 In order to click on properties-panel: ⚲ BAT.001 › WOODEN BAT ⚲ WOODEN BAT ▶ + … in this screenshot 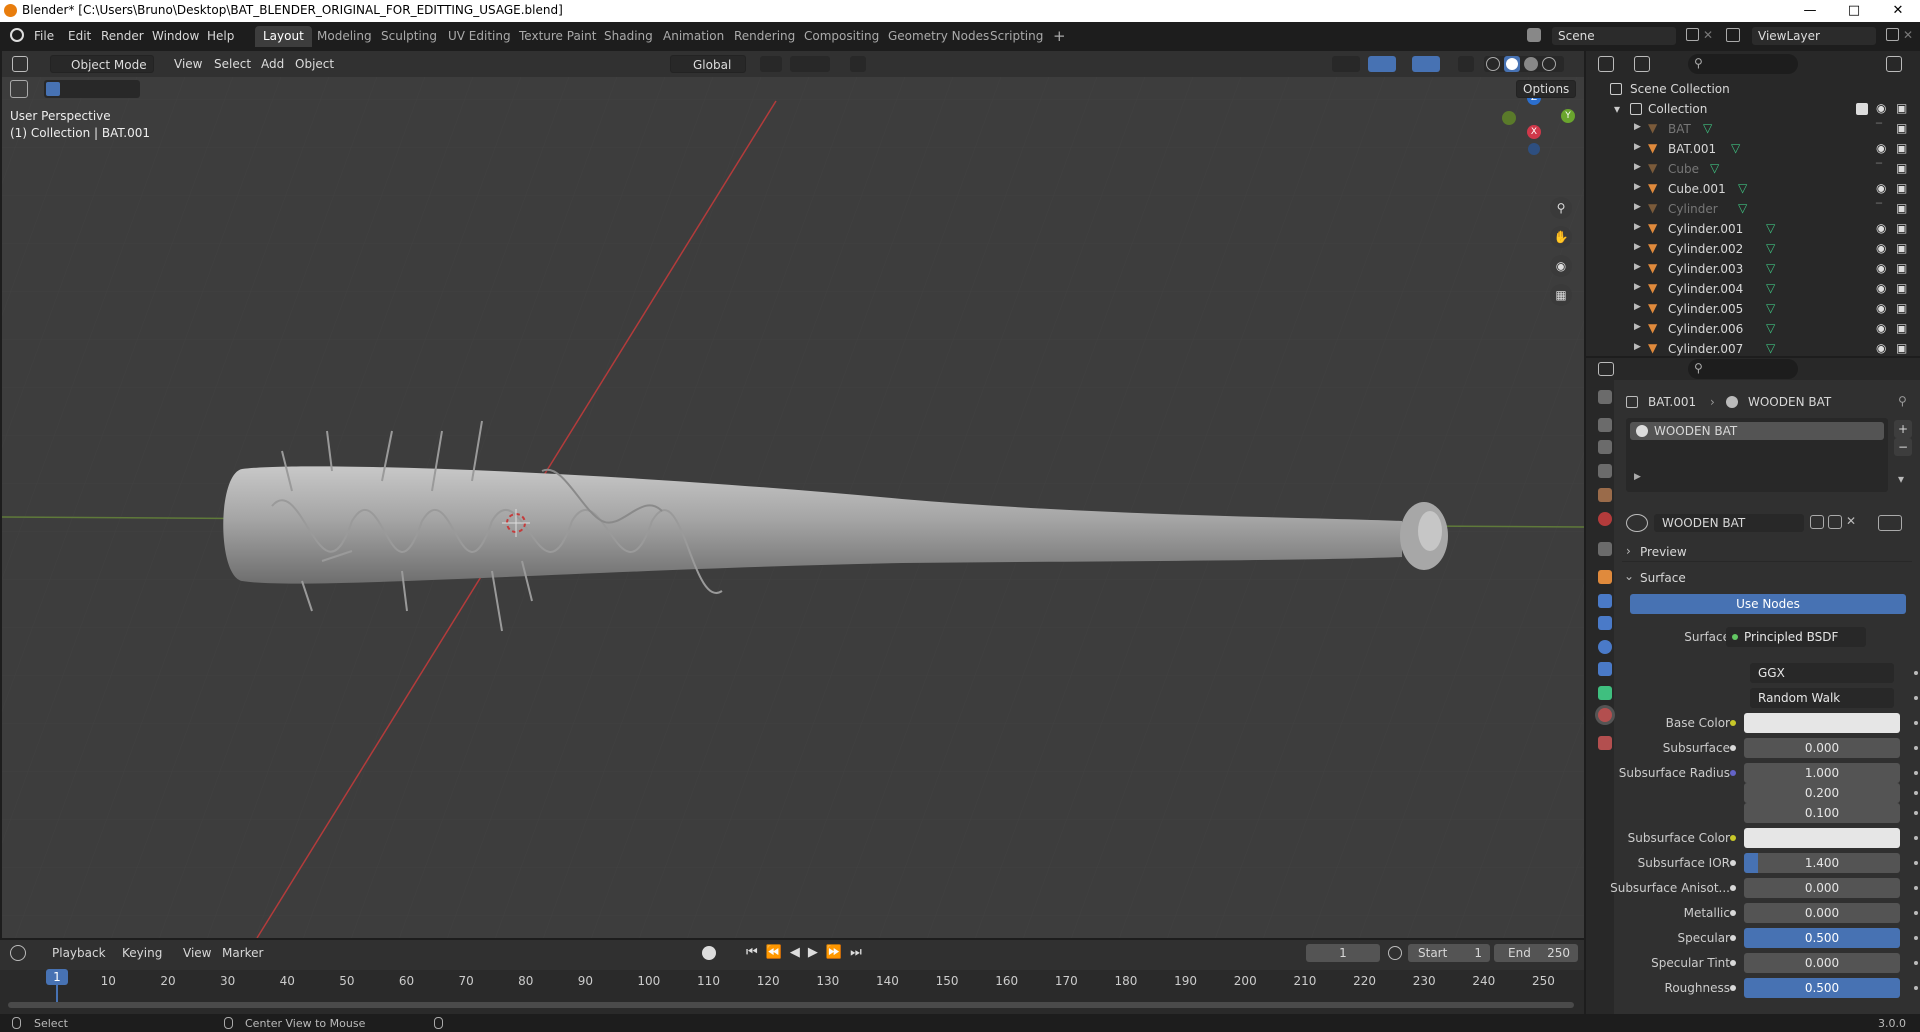, I will do `click(1753, 686)`.